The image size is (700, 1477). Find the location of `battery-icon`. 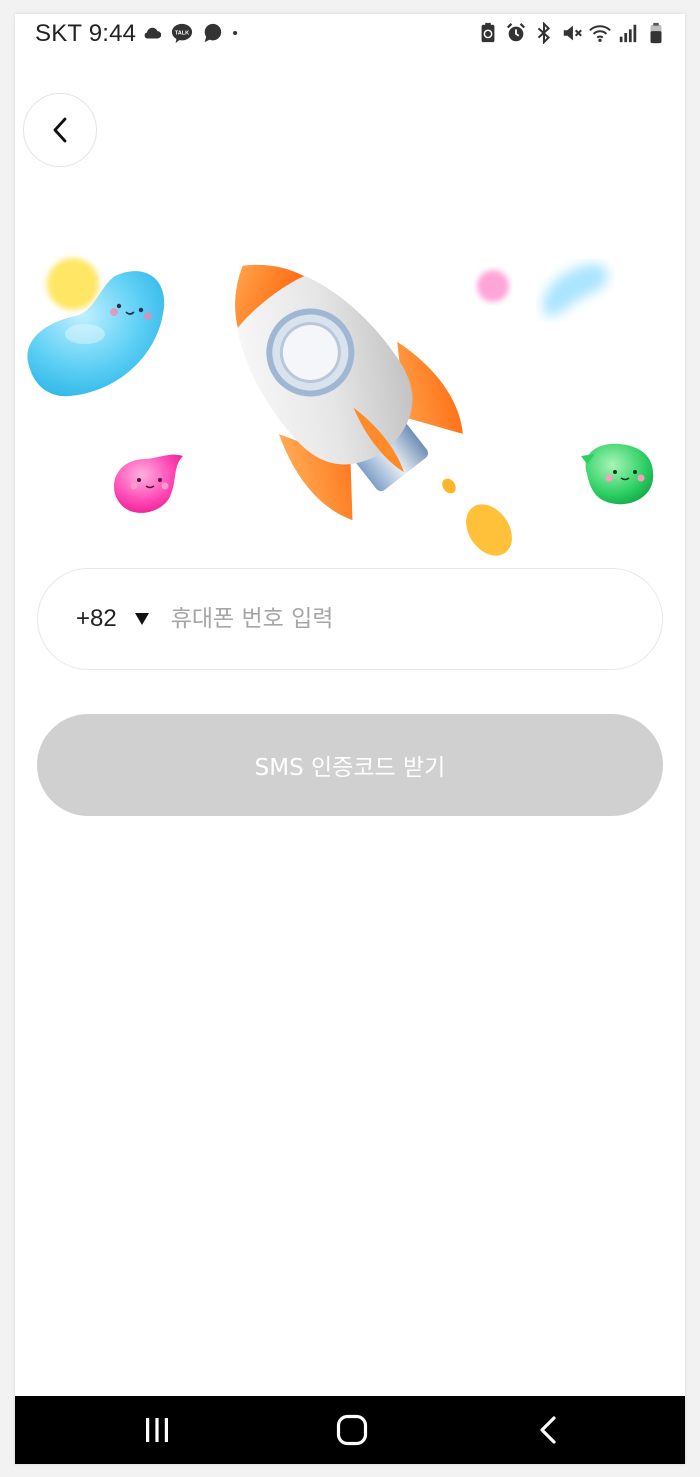

battery-icon is located at coordinates (656, 33).